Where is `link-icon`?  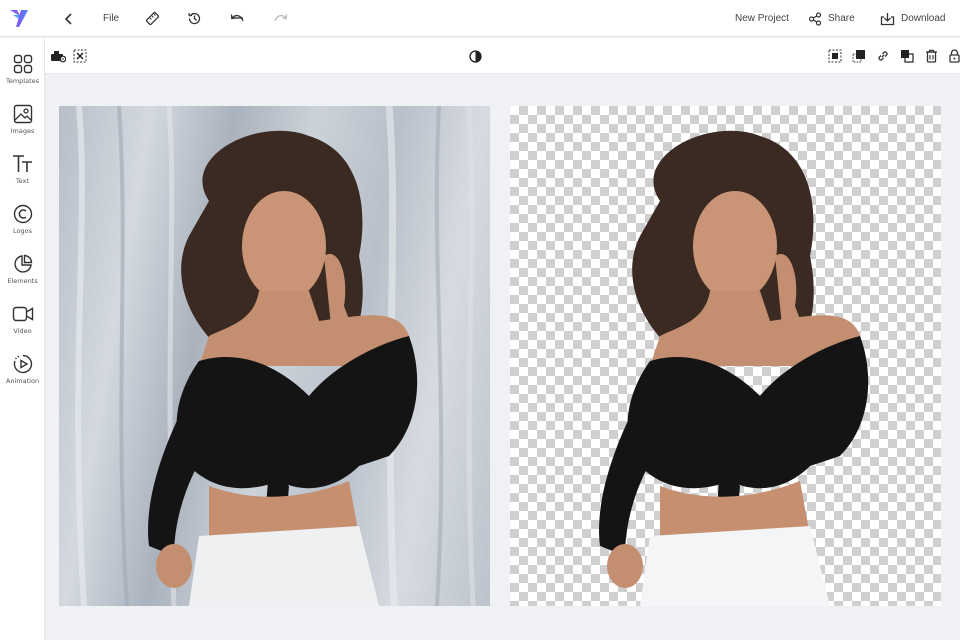
link-icon is located at coordinates (883, 56).